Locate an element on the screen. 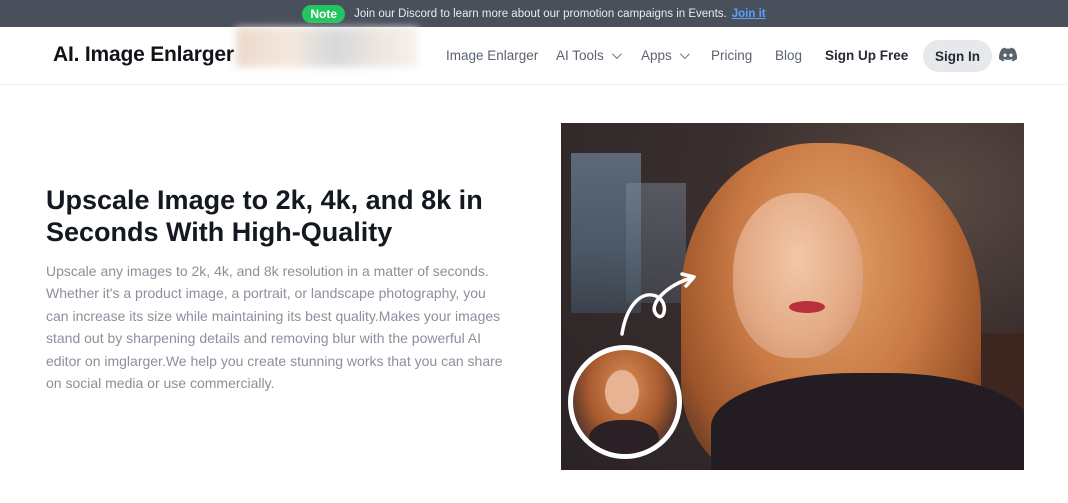 This screenshot has height=503, width=1068. nav-pricing: Pricing is located at coordinates (731, 55).